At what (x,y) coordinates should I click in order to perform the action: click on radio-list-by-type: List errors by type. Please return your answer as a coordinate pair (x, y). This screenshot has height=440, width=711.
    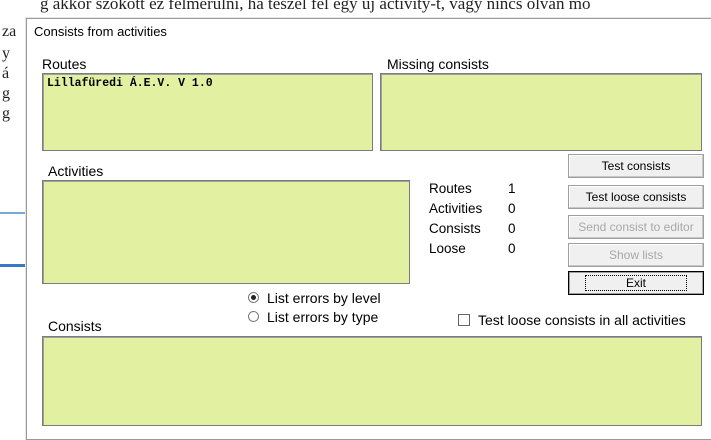
    Looking at the image, I should click on (313, 317).